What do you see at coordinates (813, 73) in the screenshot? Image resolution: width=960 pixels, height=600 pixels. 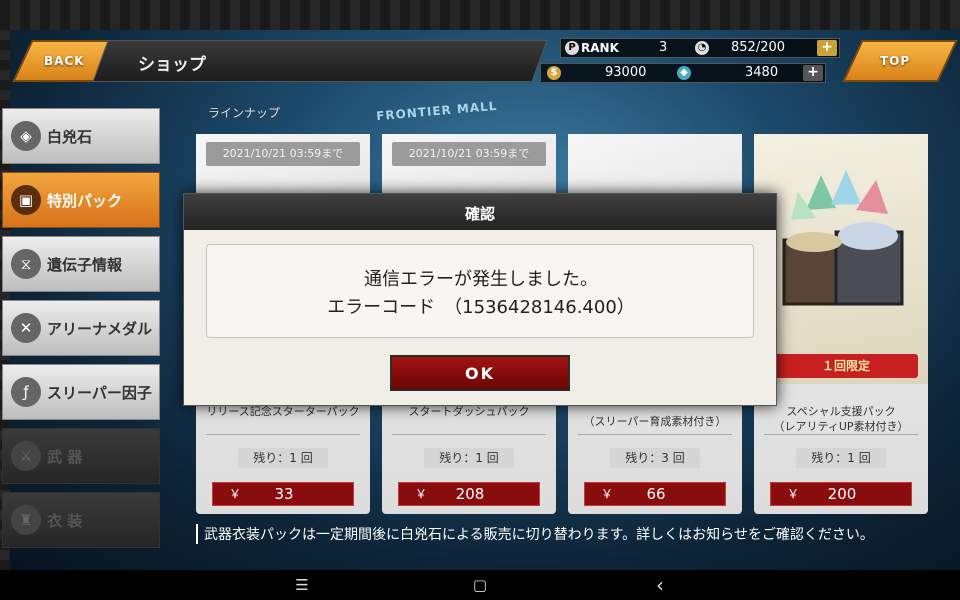 I see `add-gem-button: +` at bounding box center [813, 73].